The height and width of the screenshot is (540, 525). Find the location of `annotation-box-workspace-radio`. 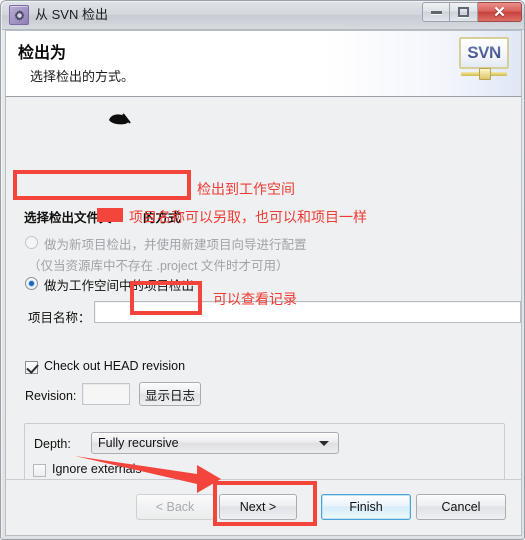

annotation-box-workspace-radio is located at coordinates (102, 185).